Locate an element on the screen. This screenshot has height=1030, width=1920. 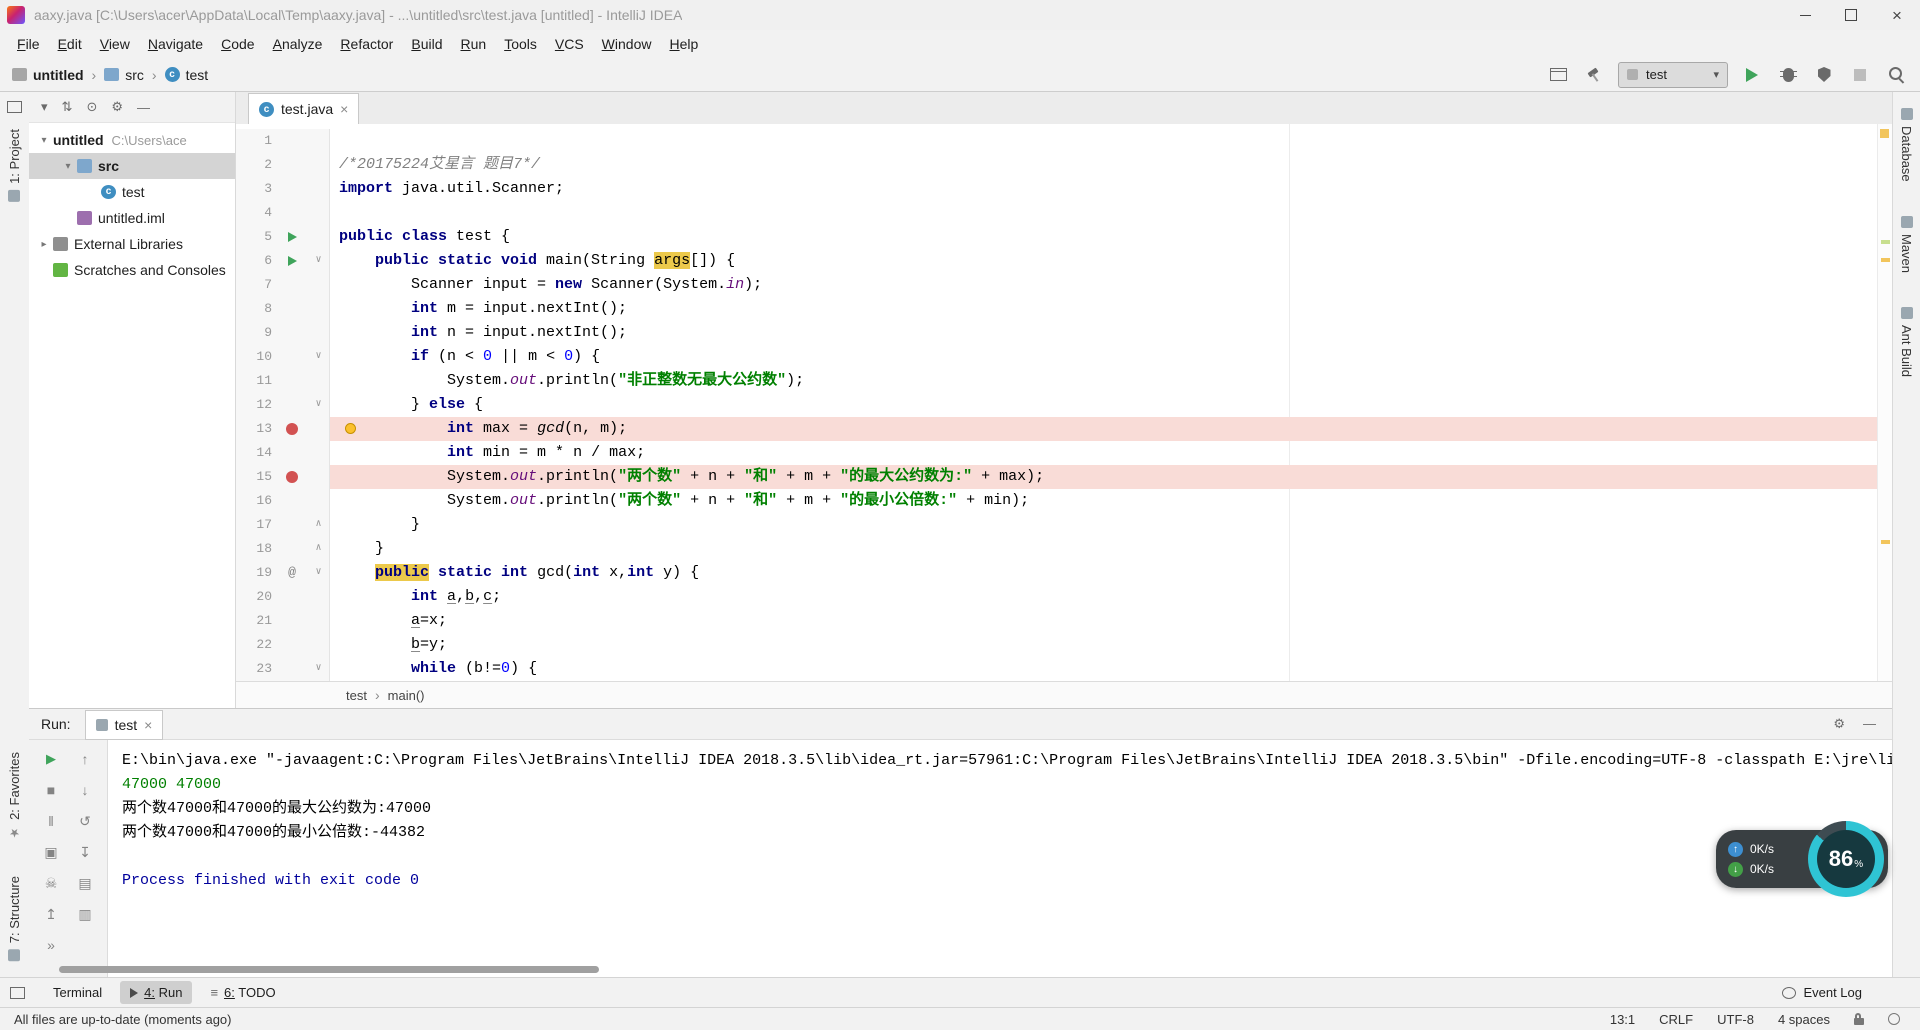
tool-button-database: Database is located at coordinates (1906, 145).